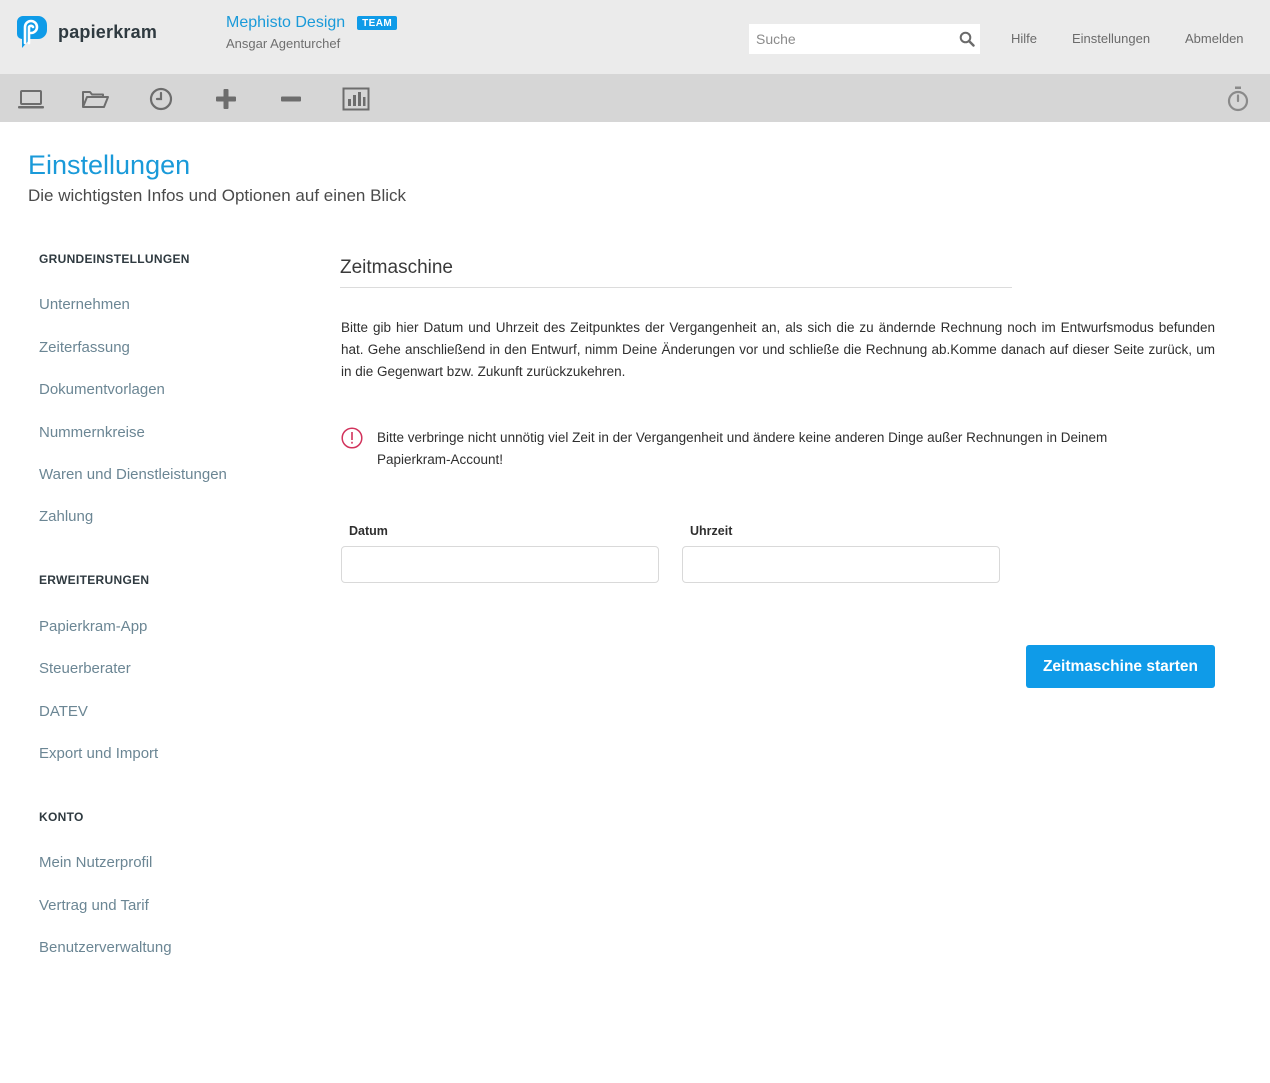 This screenshot has height=1083, width=1270. Describe the element at coordinates (95, 99) in the screenshot. I see `folder-open-icon` at that location.